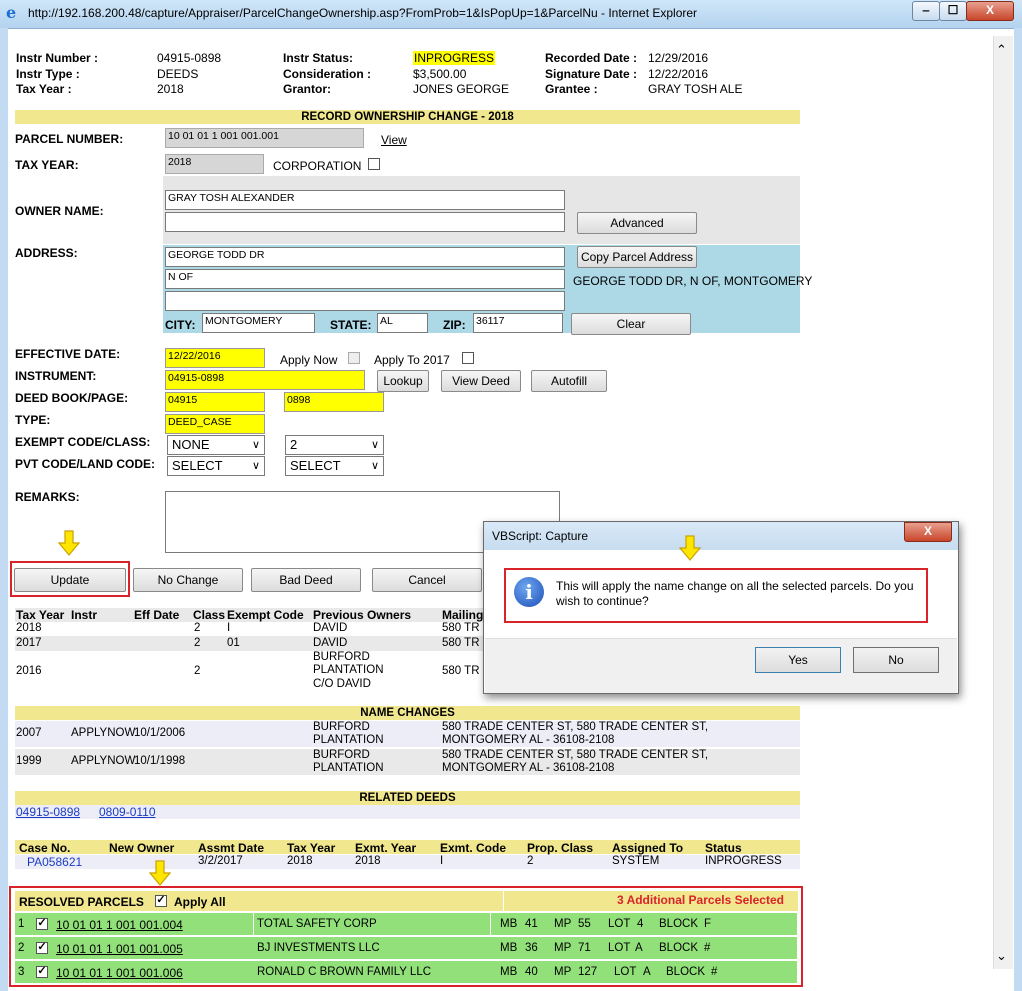 The image size is (1022, 991). Describe the element at coordinates (678, 948) in the screenshot. I see `resolved-row2-block-label: BLOCK` at that location.